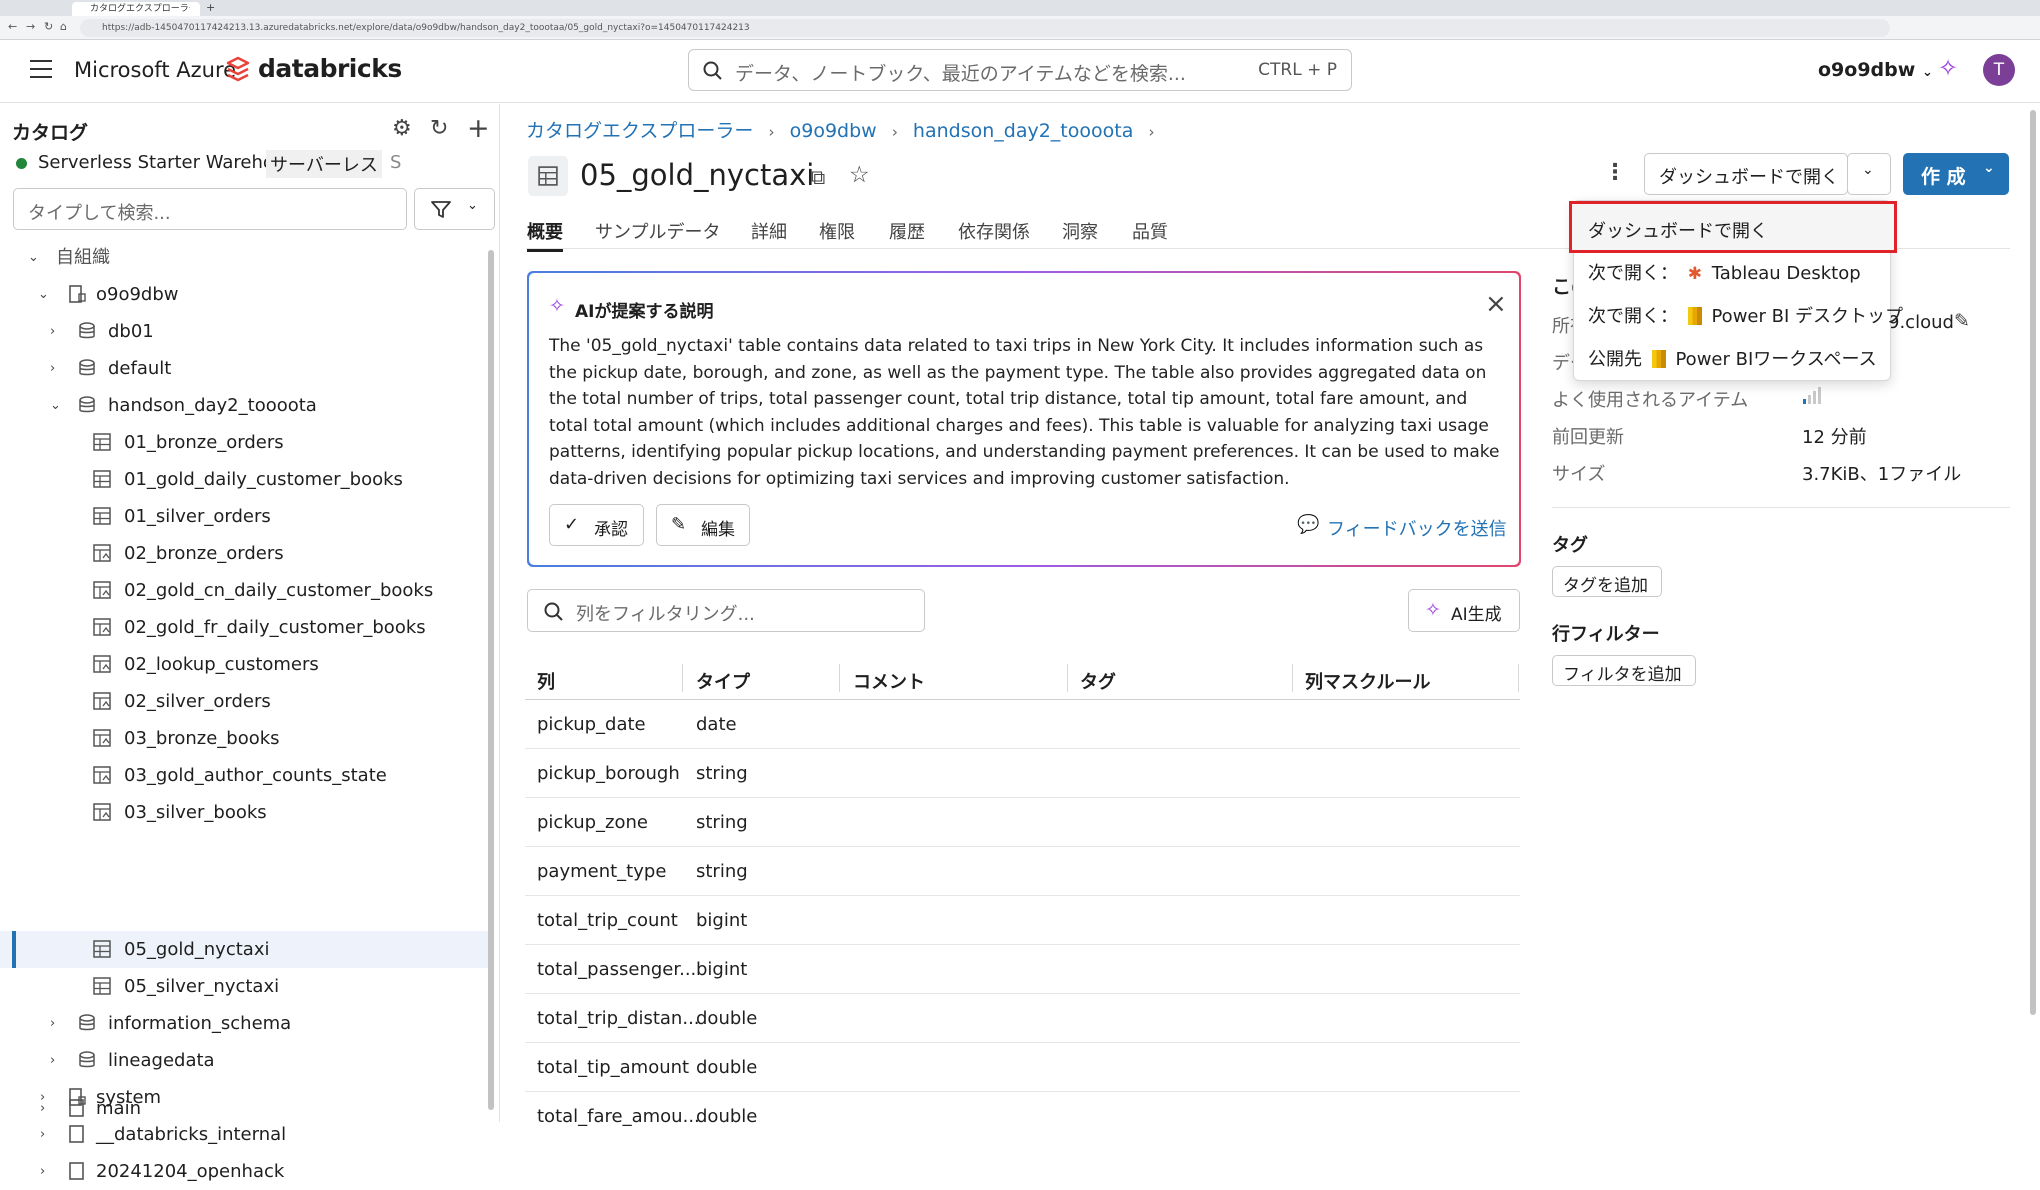 This screenshot has height=1190, width=2040. What do you see at coordinates (161, 1060) in the screenshot?
I see `tree-item-label: lineagedata` at bounding box center [161, 1060].